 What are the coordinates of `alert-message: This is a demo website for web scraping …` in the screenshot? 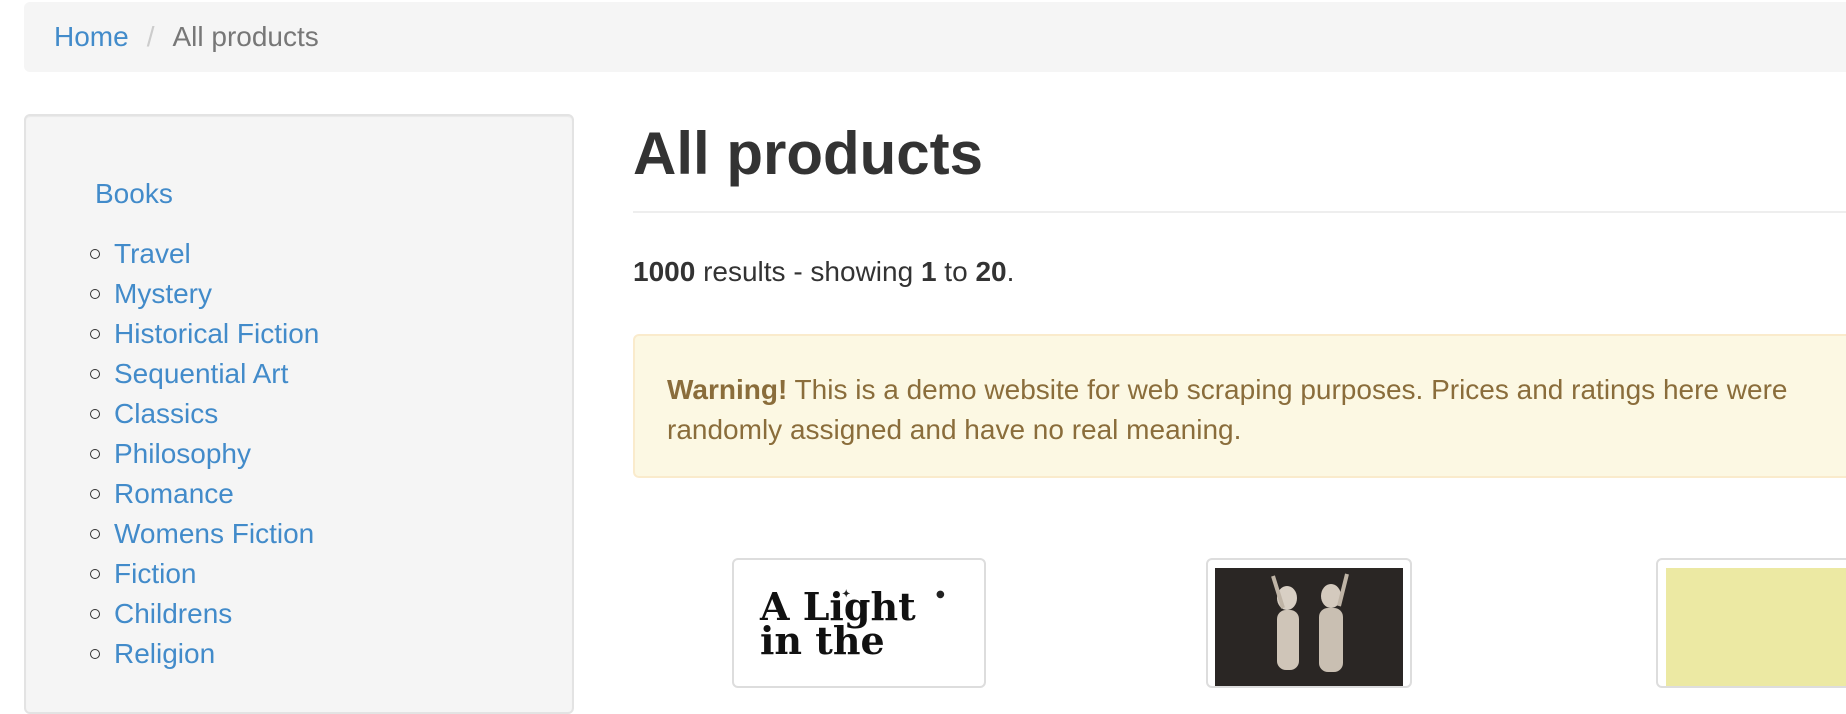 It's located at (1227, 409).